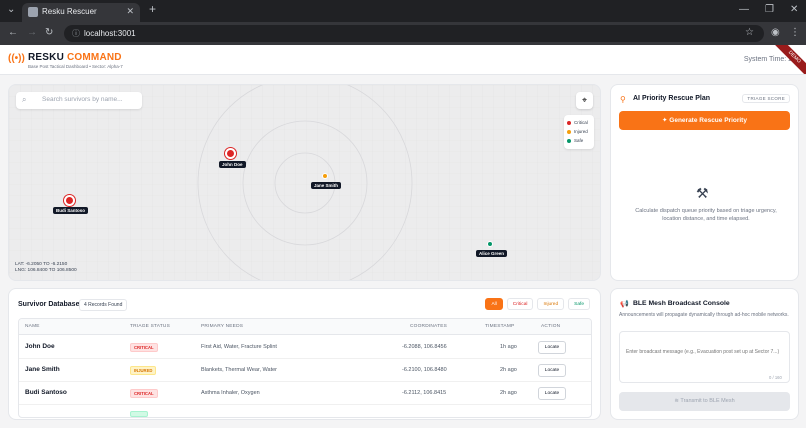  Describe the element at coordinates (16, 58) in the screenshot. I see `radio-signal-icon: ((•))` at that location.